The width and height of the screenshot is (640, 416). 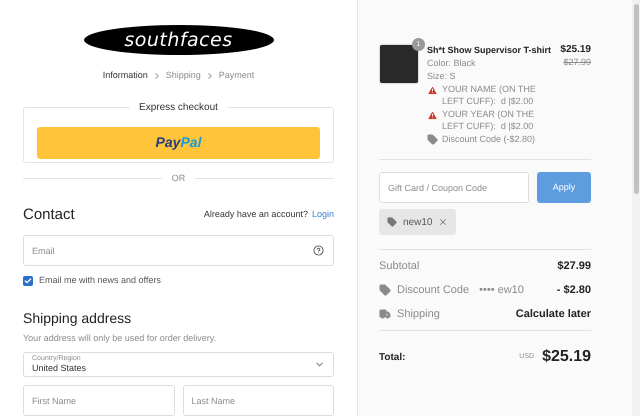 What do you see at coordinates (125, 75) in the screenshot?
I see `breadcrumb-step: Information` at bounding box center [125, 75].